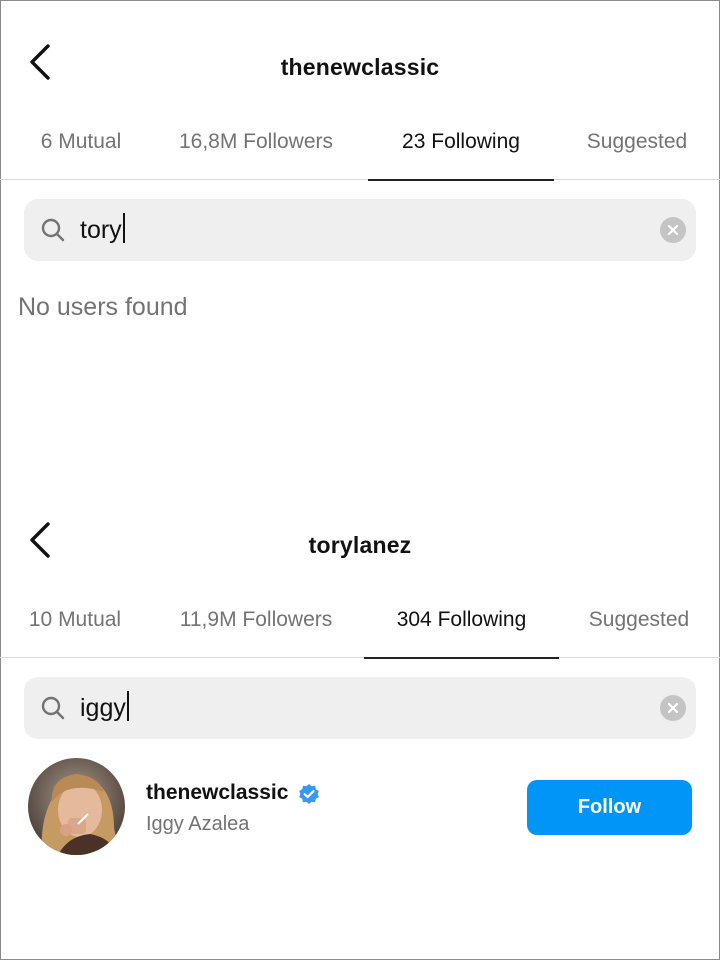 The height and width of the screenshot is (960, 720). What do you see at coordinates (103, 307) in the screenshot?
I see `empty-results-message: No users found` at bounding box center [103, 307].